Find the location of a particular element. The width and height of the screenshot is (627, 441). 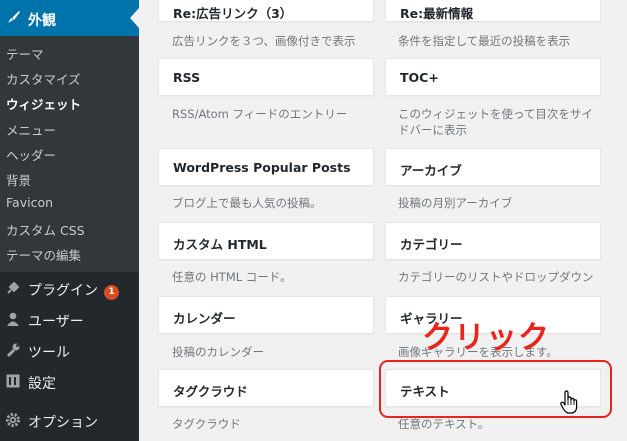

menu-appearance: 外観 is located at coordinates (69, 18).